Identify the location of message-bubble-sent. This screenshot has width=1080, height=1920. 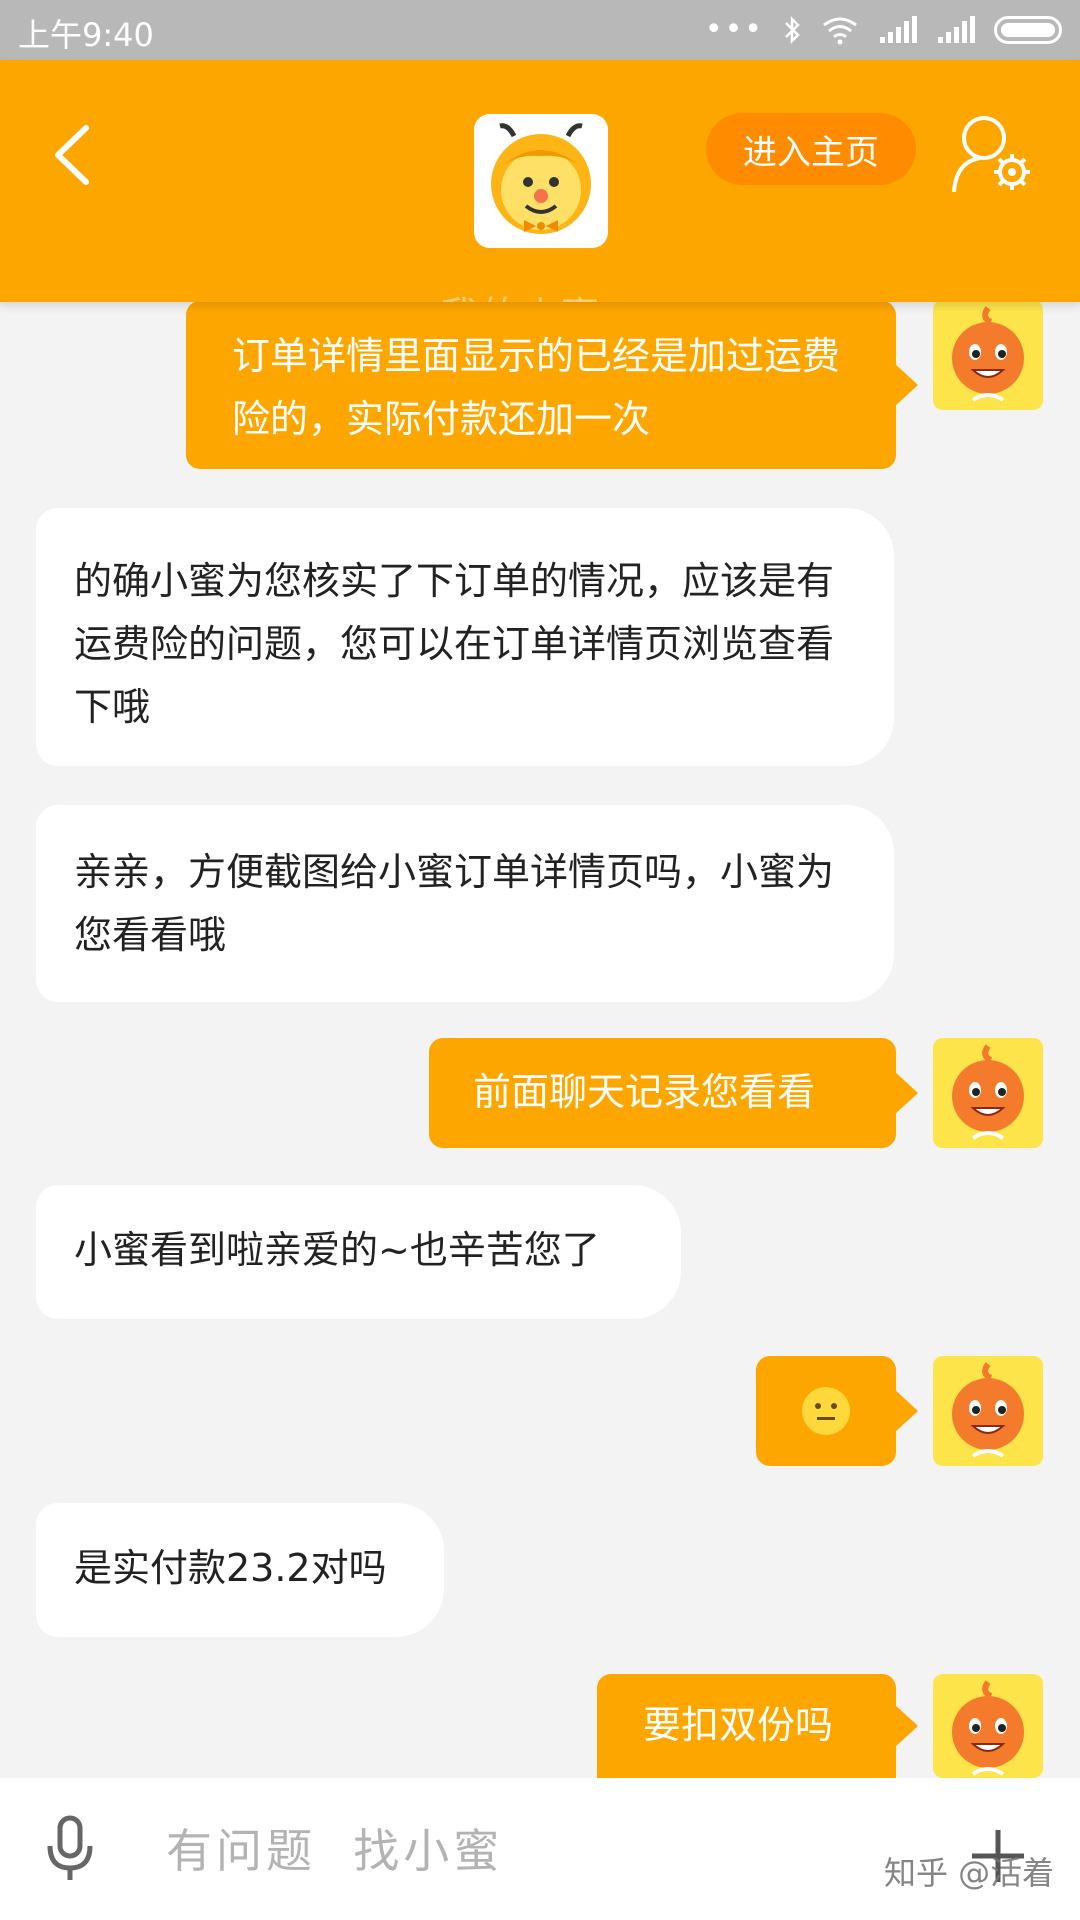
(837, 1411).